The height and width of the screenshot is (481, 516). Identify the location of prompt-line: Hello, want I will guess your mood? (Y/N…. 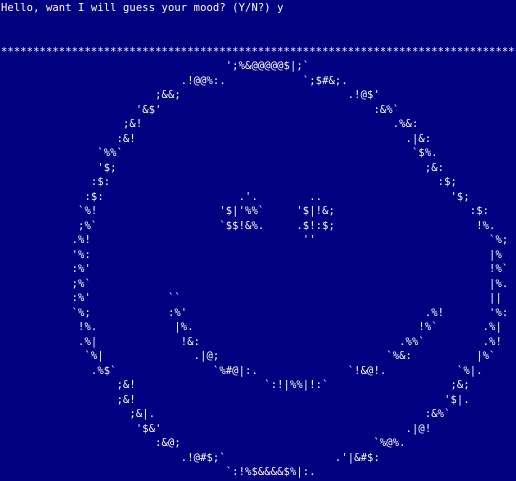
(142, 8).